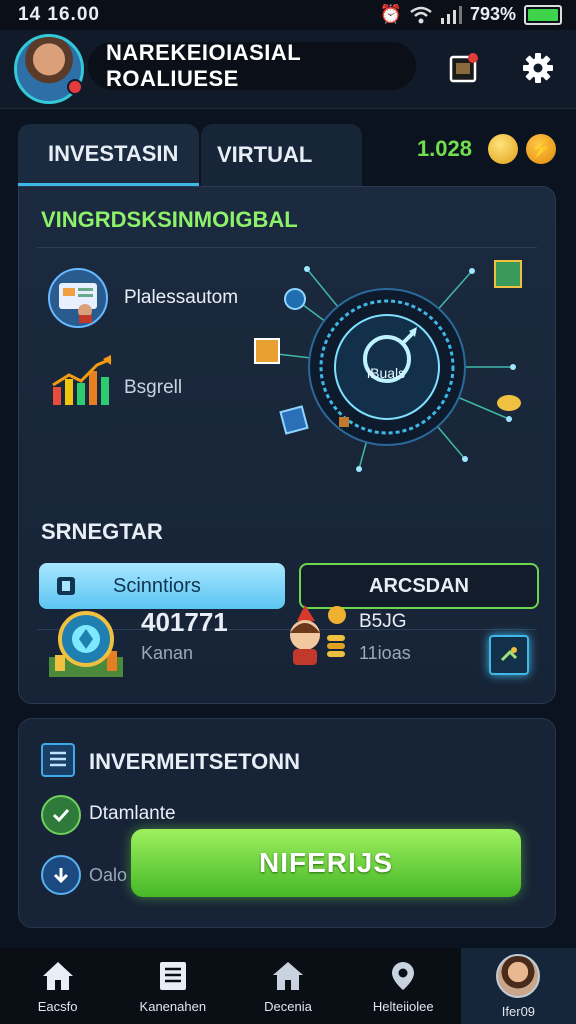 This screenshot has height=1024, width=576. I want to click on stat2-label: 11ioas, so click(385, 653).